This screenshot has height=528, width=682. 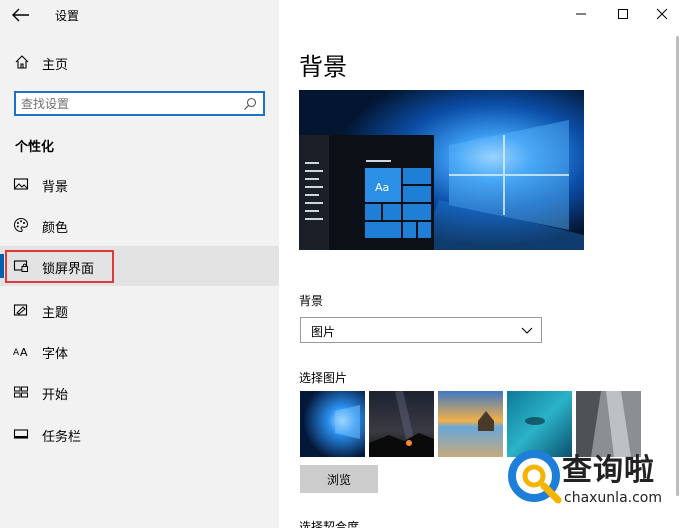 What do you see at coordinates (623, 14) in the screenshot?
I see `maximize-icon` at bounding box center [623, 14].